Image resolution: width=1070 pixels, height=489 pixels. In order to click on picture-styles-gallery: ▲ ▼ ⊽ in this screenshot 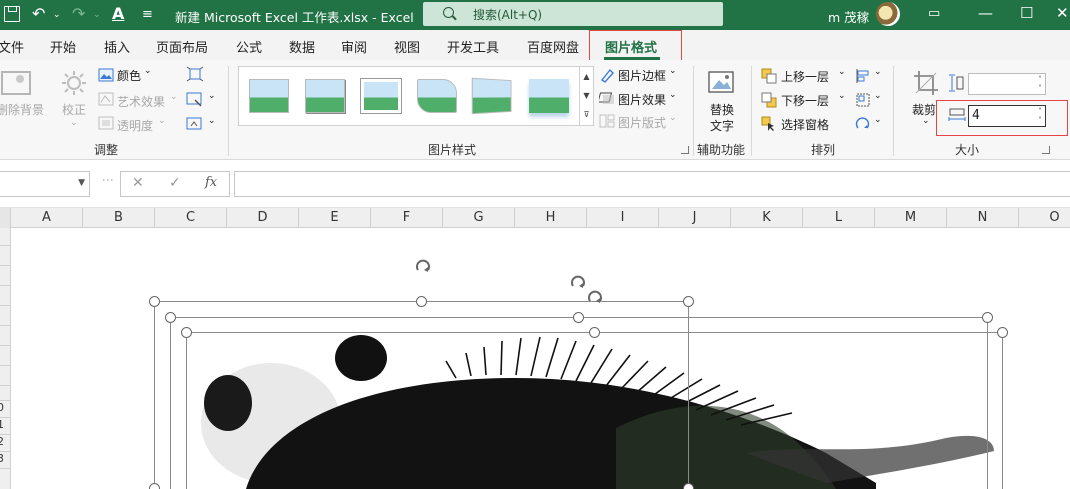, I will do `click(416, 96)`.